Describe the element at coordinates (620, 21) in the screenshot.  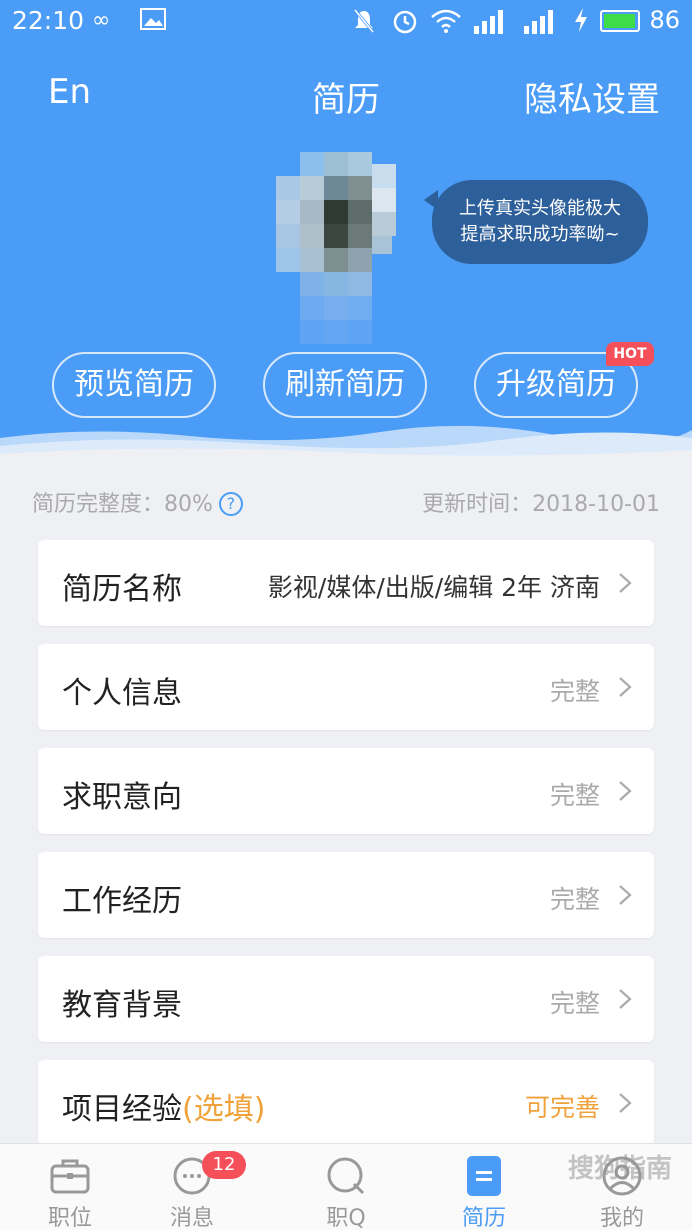
I see `battery-icon` at that location.